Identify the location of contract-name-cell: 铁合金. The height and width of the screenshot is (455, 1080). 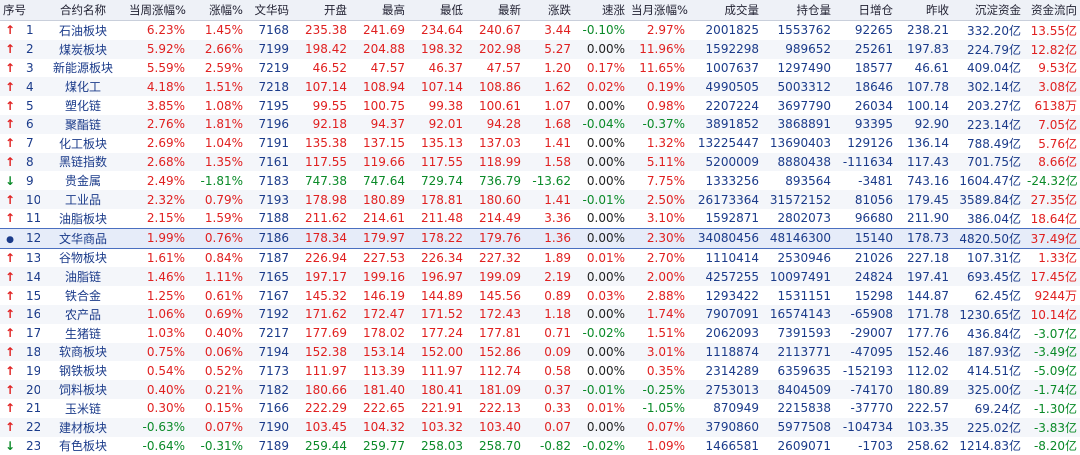
(83, 295).